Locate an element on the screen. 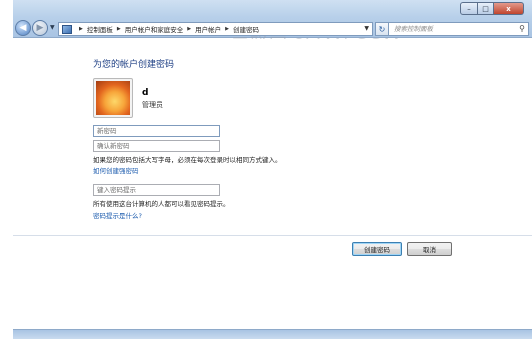 This screenshot has width=532, height=339. back-button: ◀ is located at coordinates (23, 28).